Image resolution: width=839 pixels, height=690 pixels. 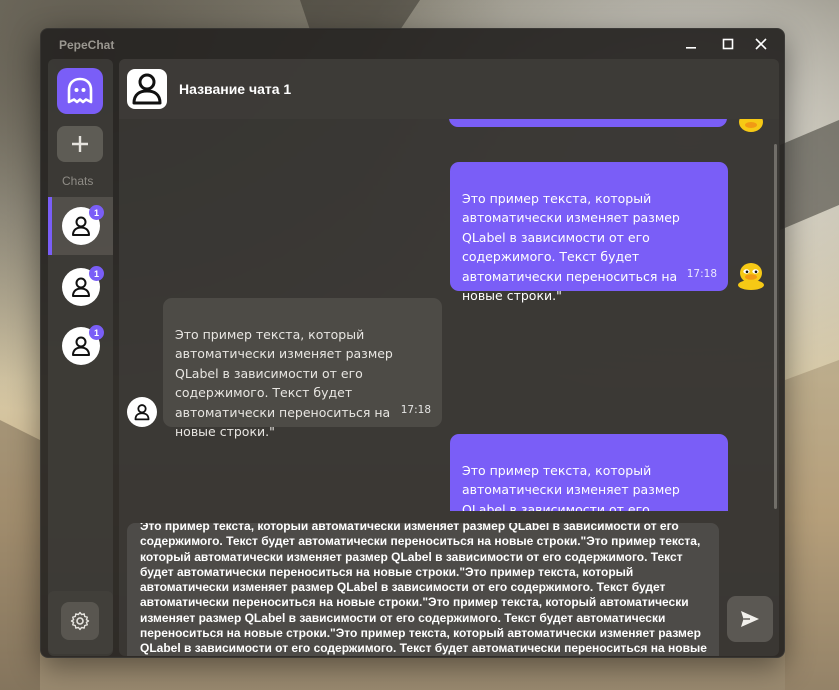 I want to click on app-title: PepeChat, so click(x=87, y=45).